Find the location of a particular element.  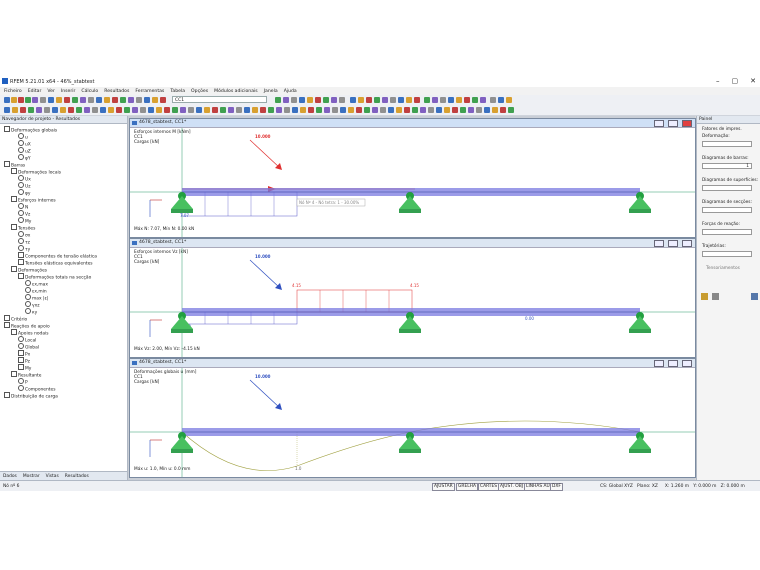

menu-item: Opções is located at coordinates (199, 91).